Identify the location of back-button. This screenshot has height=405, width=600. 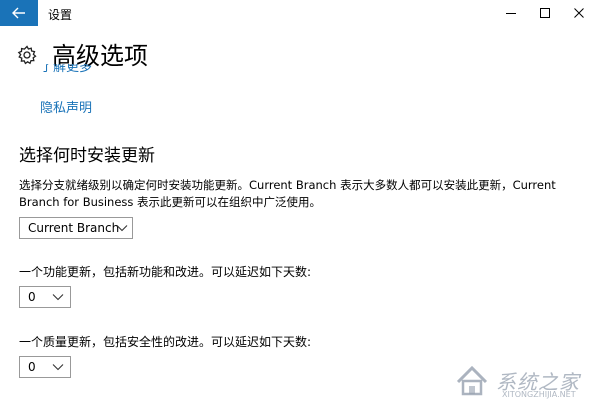
(19, 13).